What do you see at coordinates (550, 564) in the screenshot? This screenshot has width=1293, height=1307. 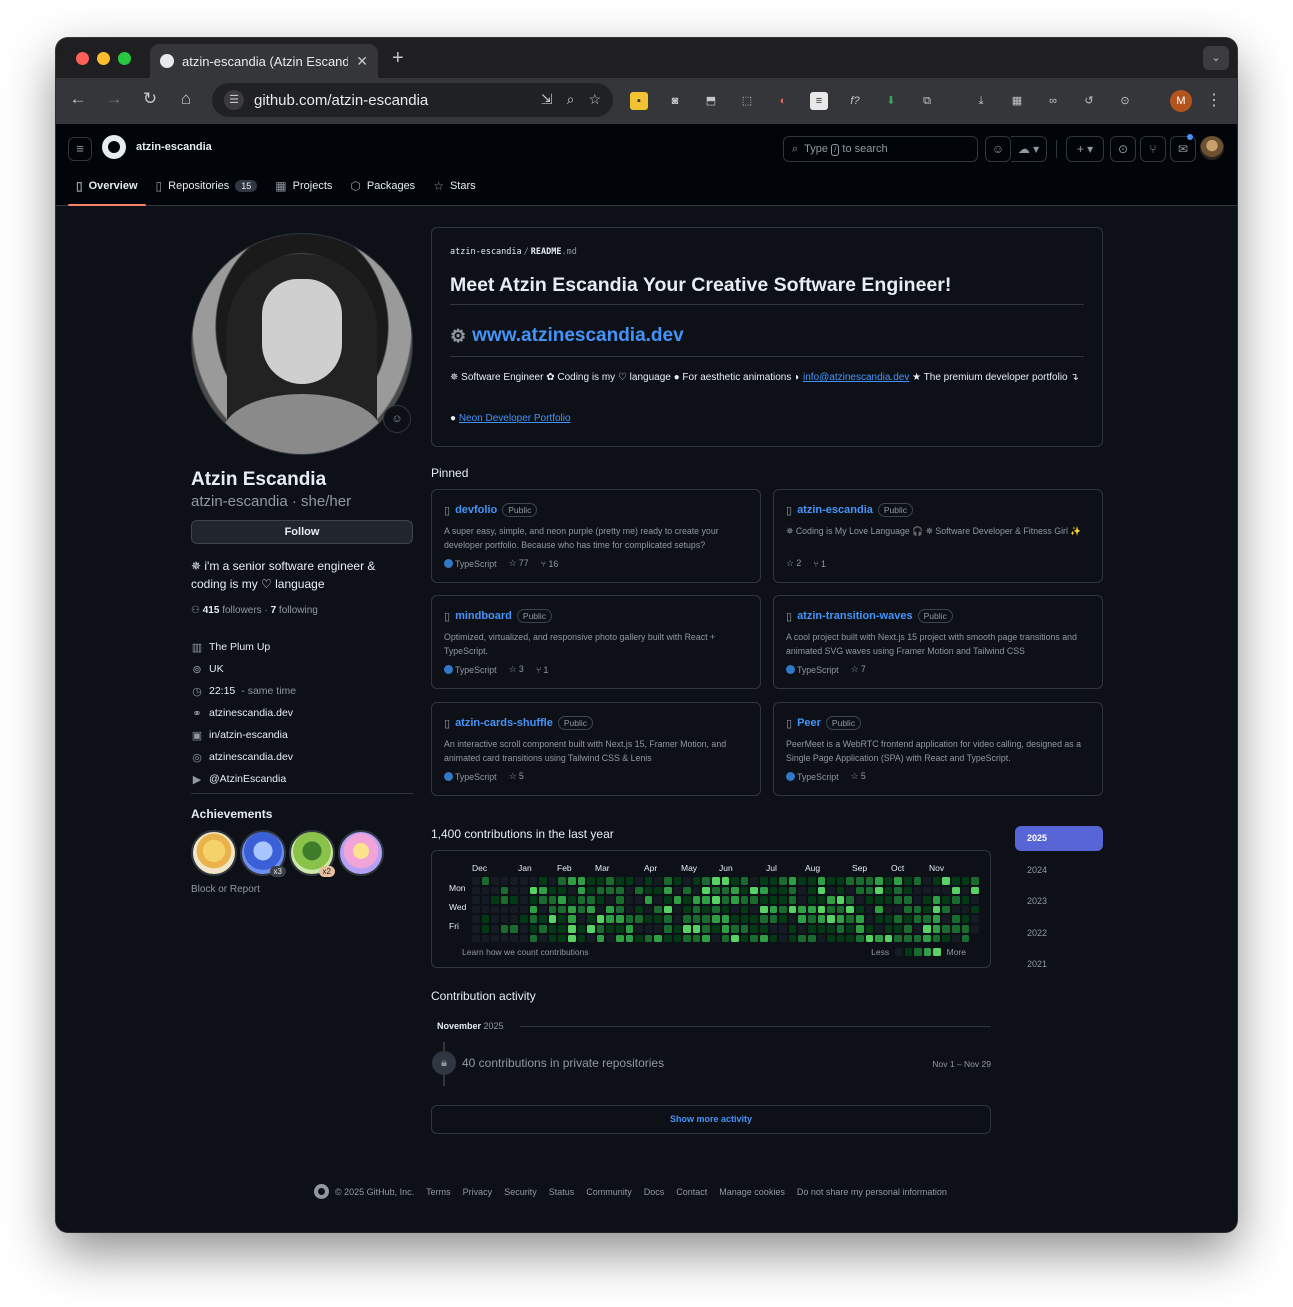 I see `forks-link: ⑂ 16` at bounding box center [550, 564].